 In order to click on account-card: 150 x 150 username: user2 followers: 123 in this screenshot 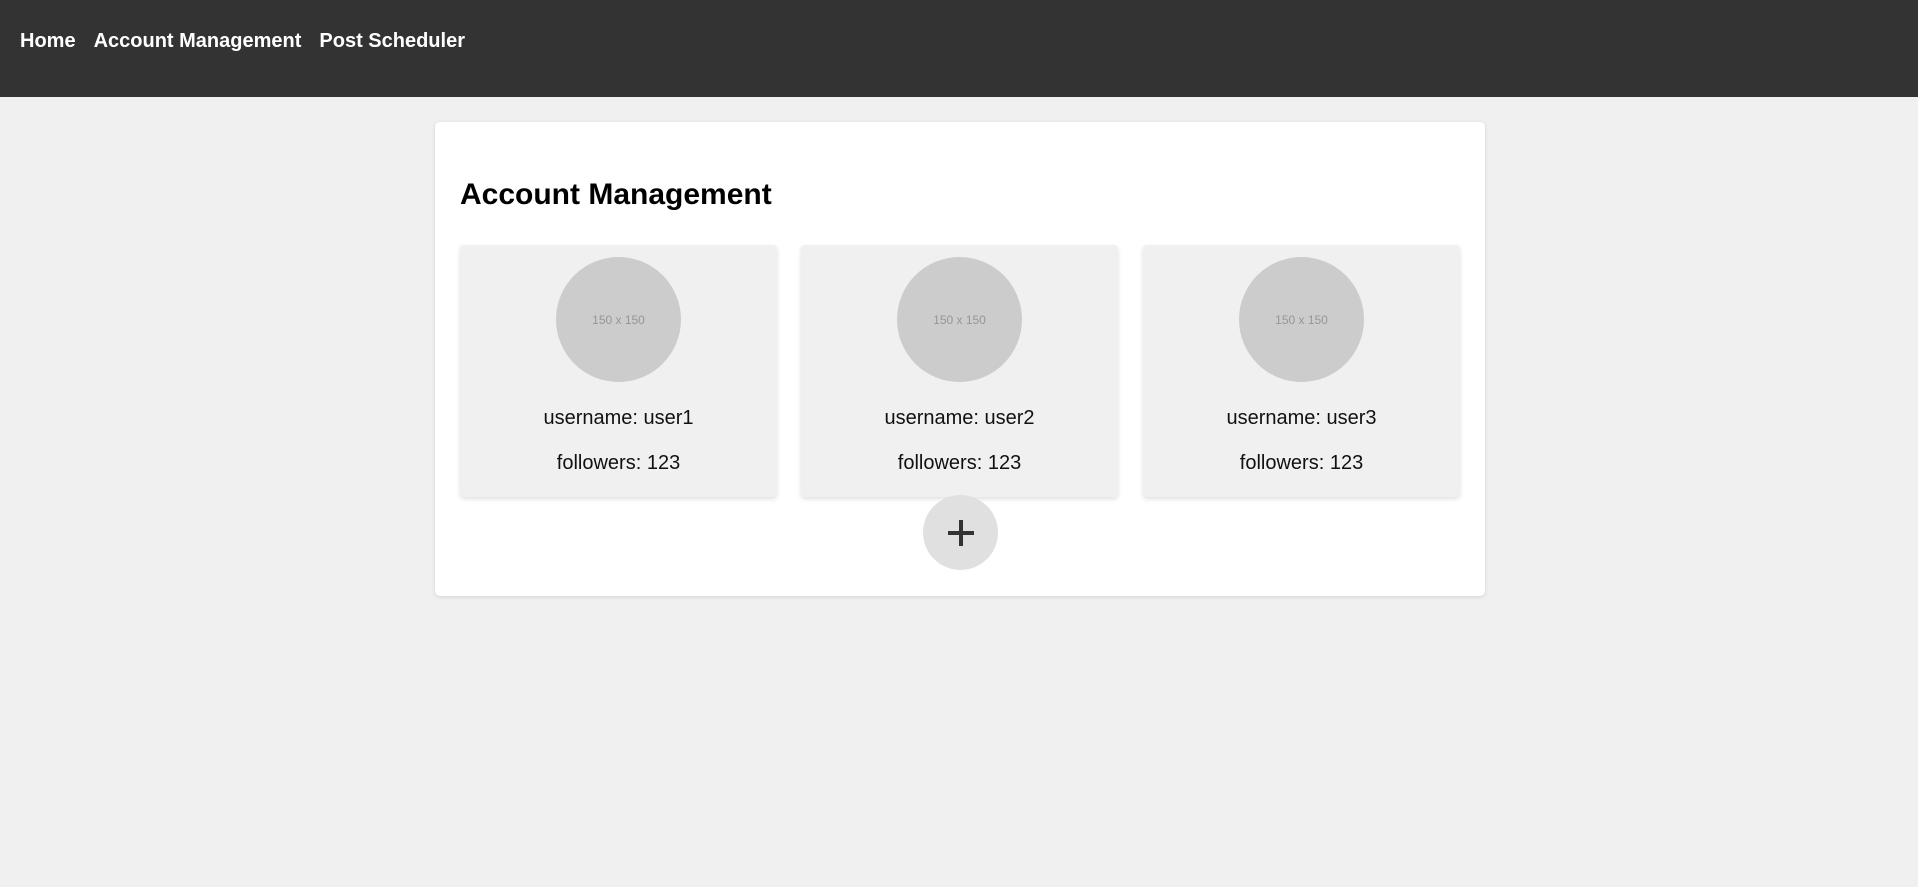, I will do `click(959, 371)`.